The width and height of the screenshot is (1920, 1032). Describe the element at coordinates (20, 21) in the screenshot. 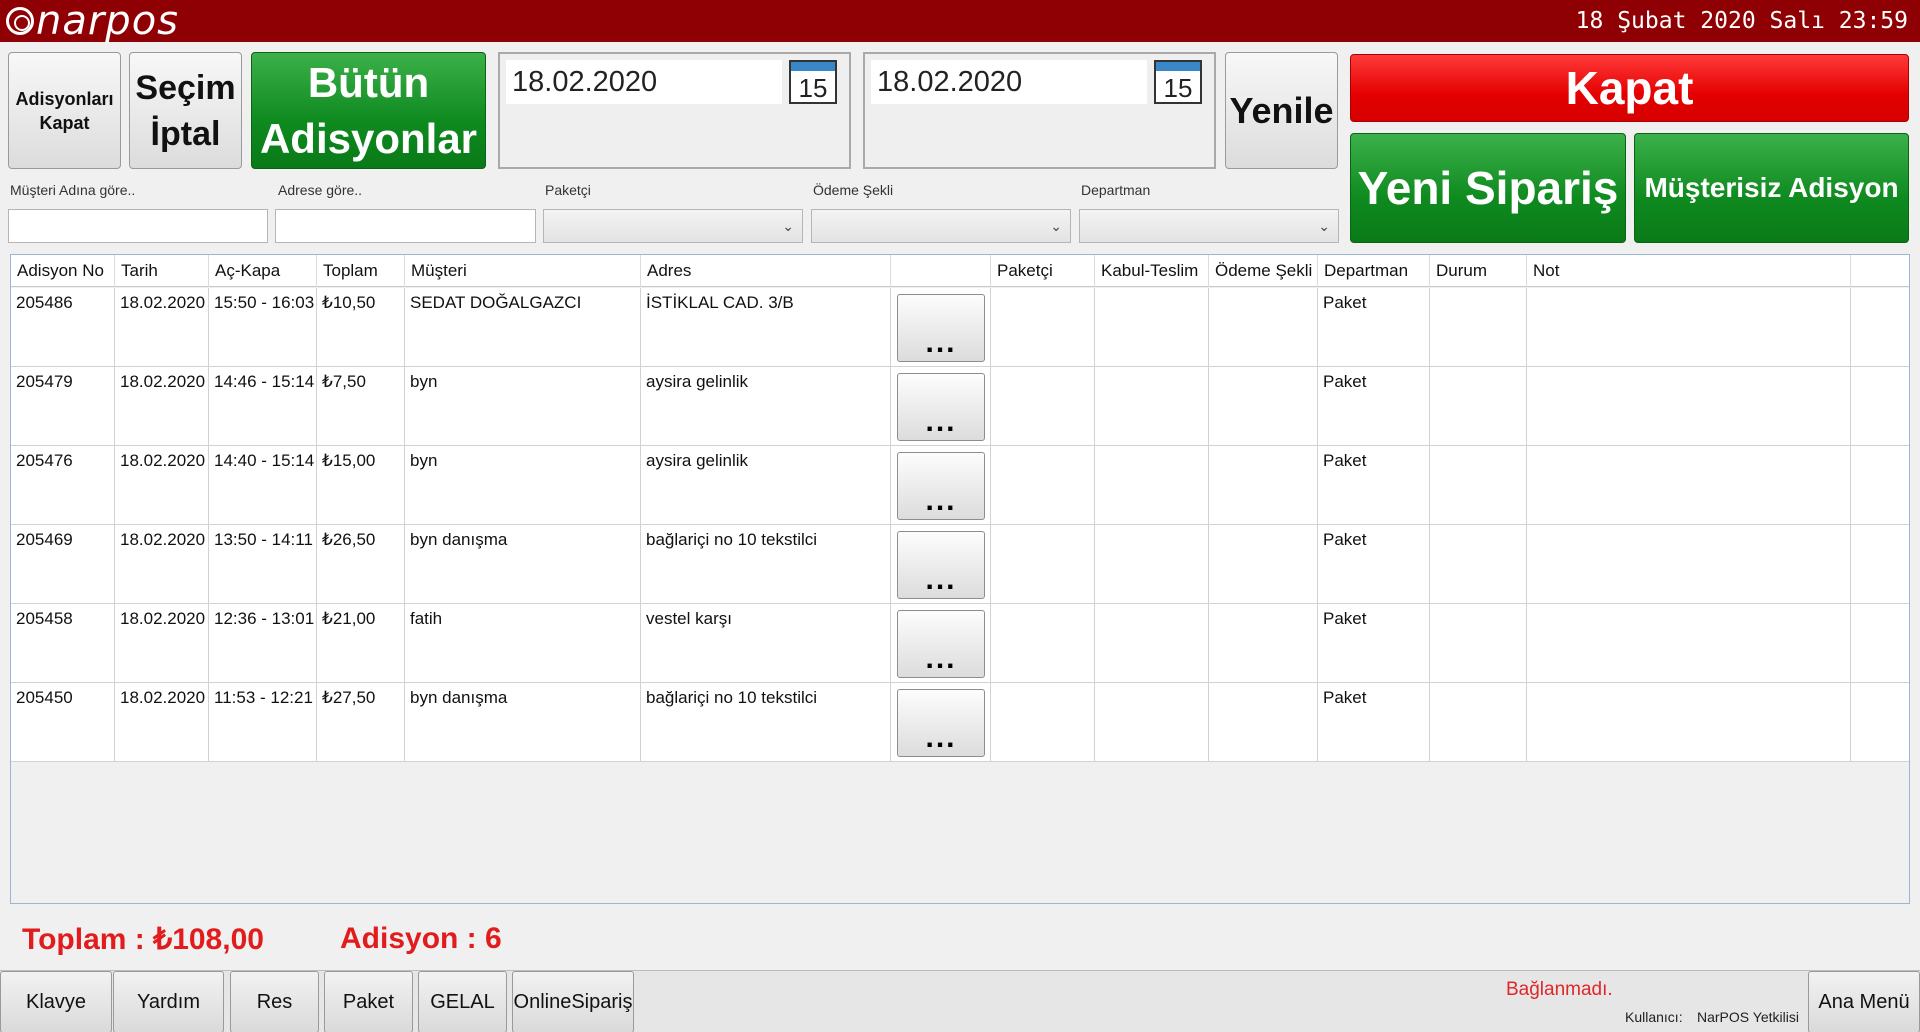

I see `logo-icon` at that location.